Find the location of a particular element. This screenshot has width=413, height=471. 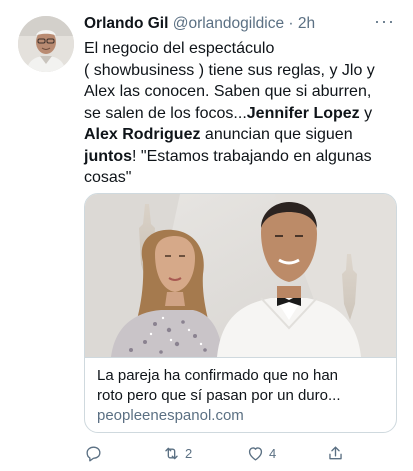

like-count: 4 is located at coordinates (273, 453).